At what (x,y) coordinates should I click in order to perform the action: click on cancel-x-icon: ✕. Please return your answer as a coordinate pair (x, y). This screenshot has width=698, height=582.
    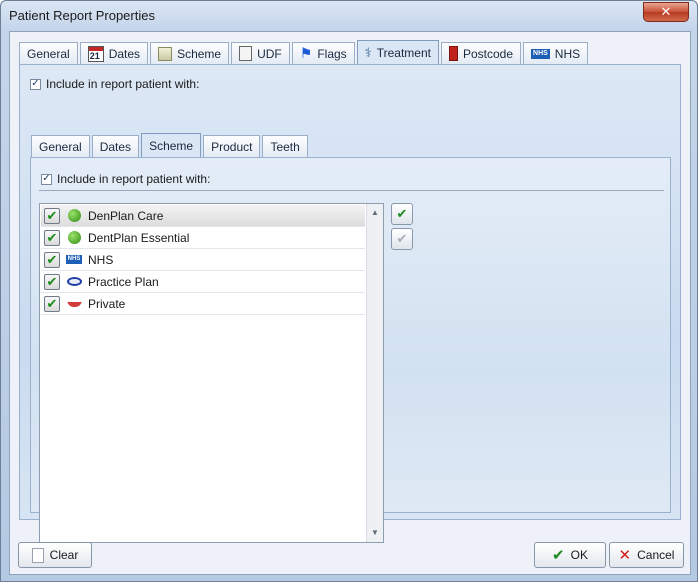
    Looking at the image, I should click on (625, 555).